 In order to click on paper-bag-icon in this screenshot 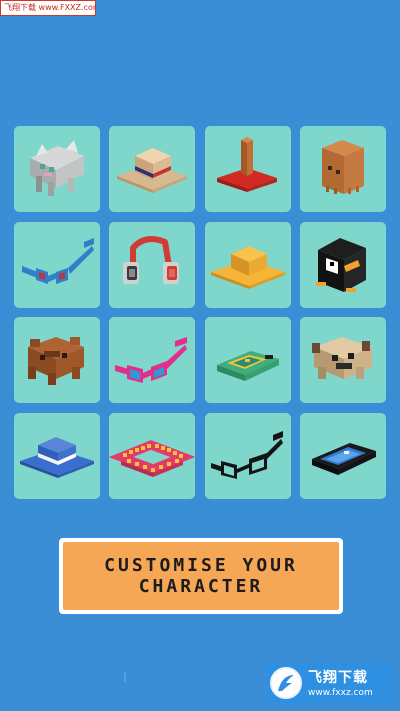, I will do `click(342, 167)`.